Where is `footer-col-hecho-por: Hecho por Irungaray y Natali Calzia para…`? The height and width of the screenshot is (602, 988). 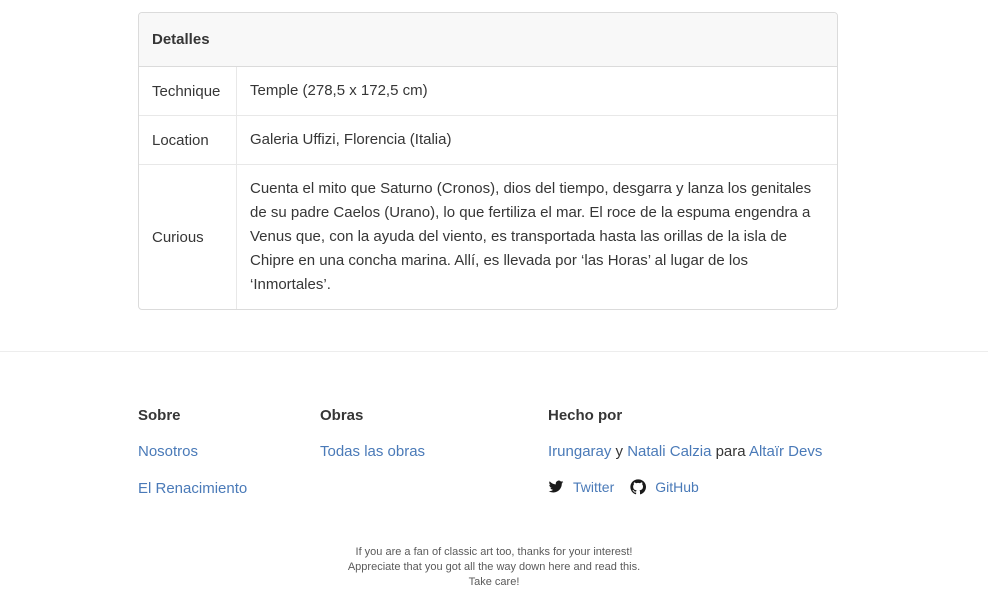
footer-col-hecho-por: Hecho por Irungaray y Natali Calzia para… is located at coordinates (685, 451).